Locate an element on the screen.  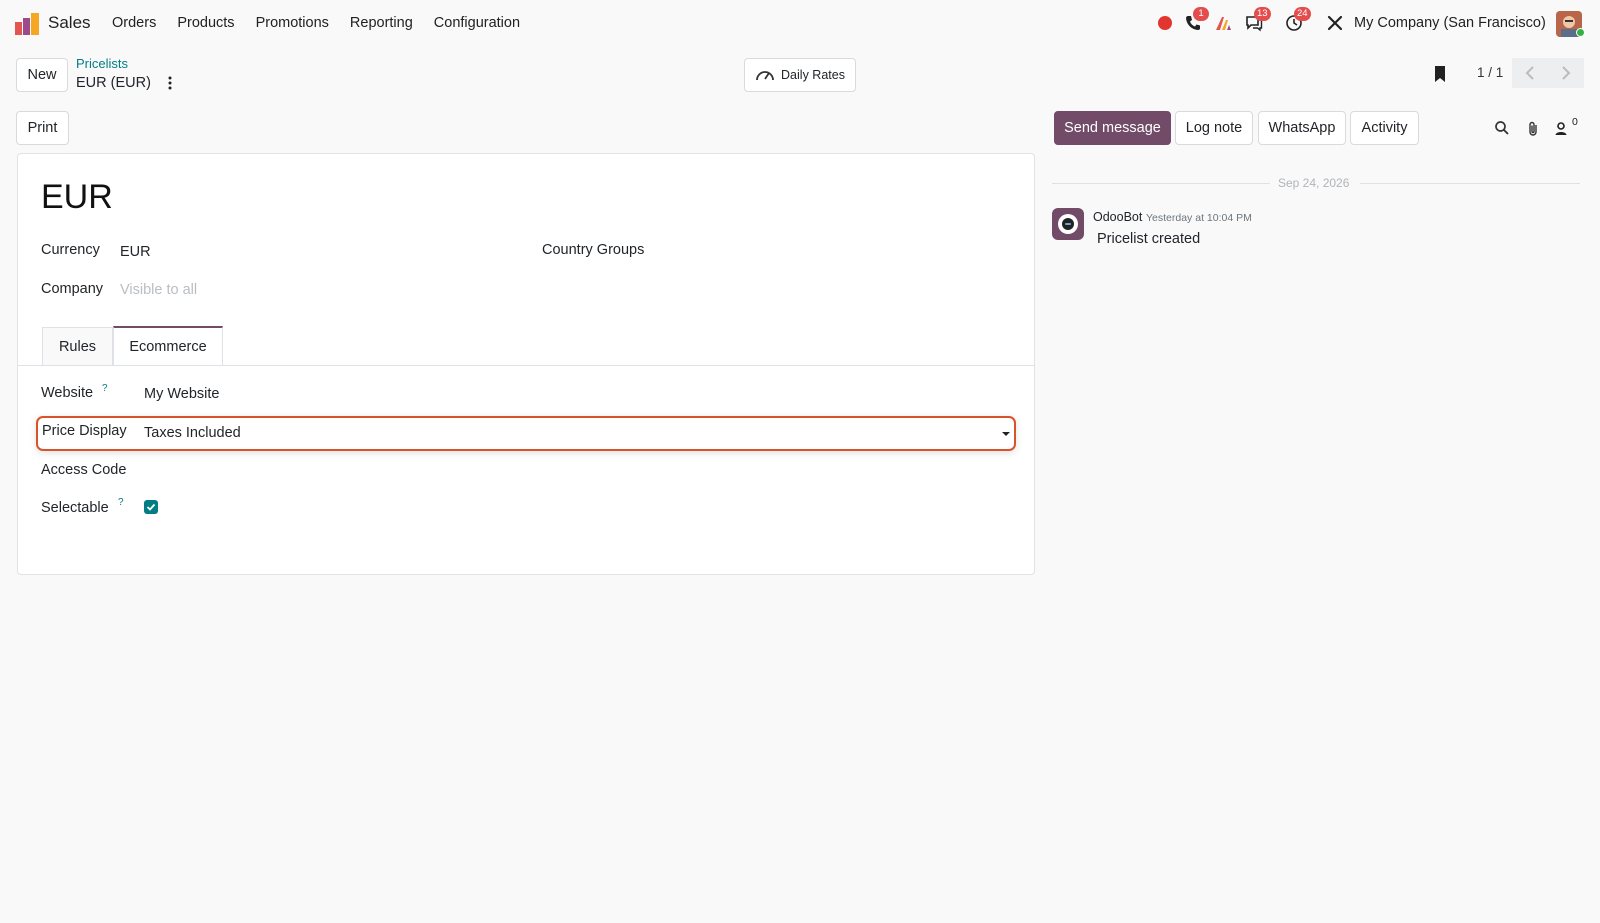
app-name: Sales is located at coordinates (69, 23).